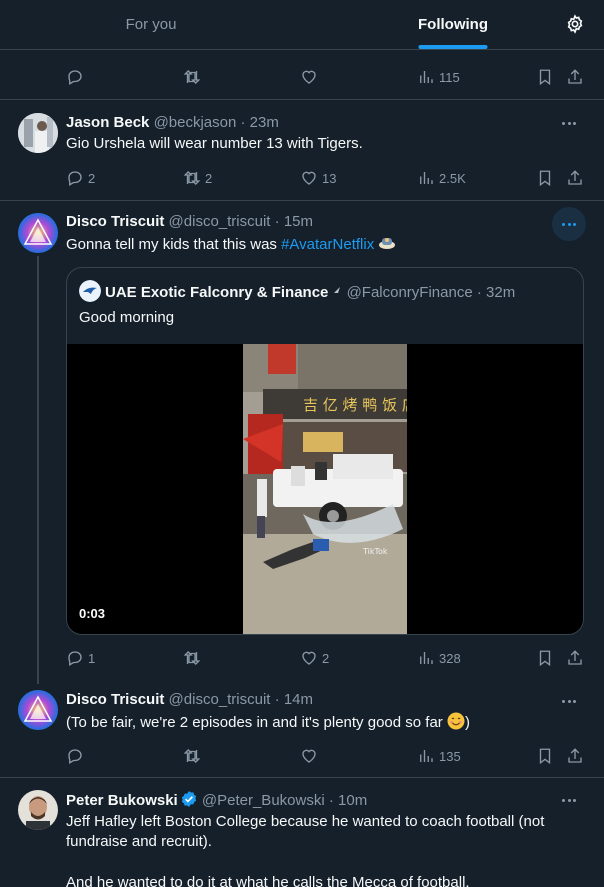  What do you see at coordinates (294, 221) in the screenshot?
I see `tweet-time: · 15m` at bounding box center [294, 221].